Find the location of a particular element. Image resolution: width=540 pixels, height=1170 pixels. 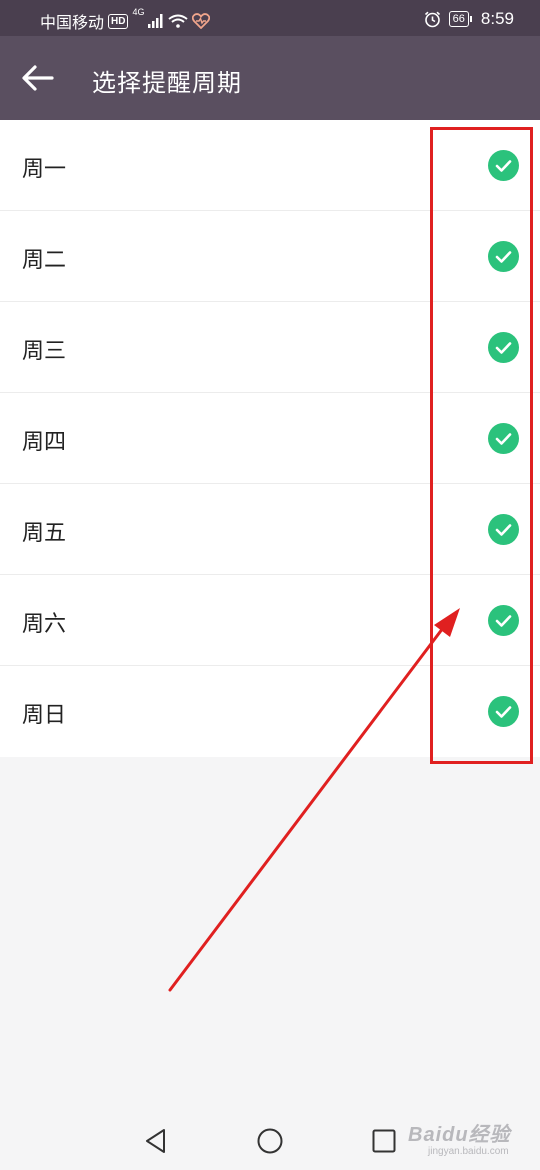

day-label: 周一 is located at coordinates (44, 169).